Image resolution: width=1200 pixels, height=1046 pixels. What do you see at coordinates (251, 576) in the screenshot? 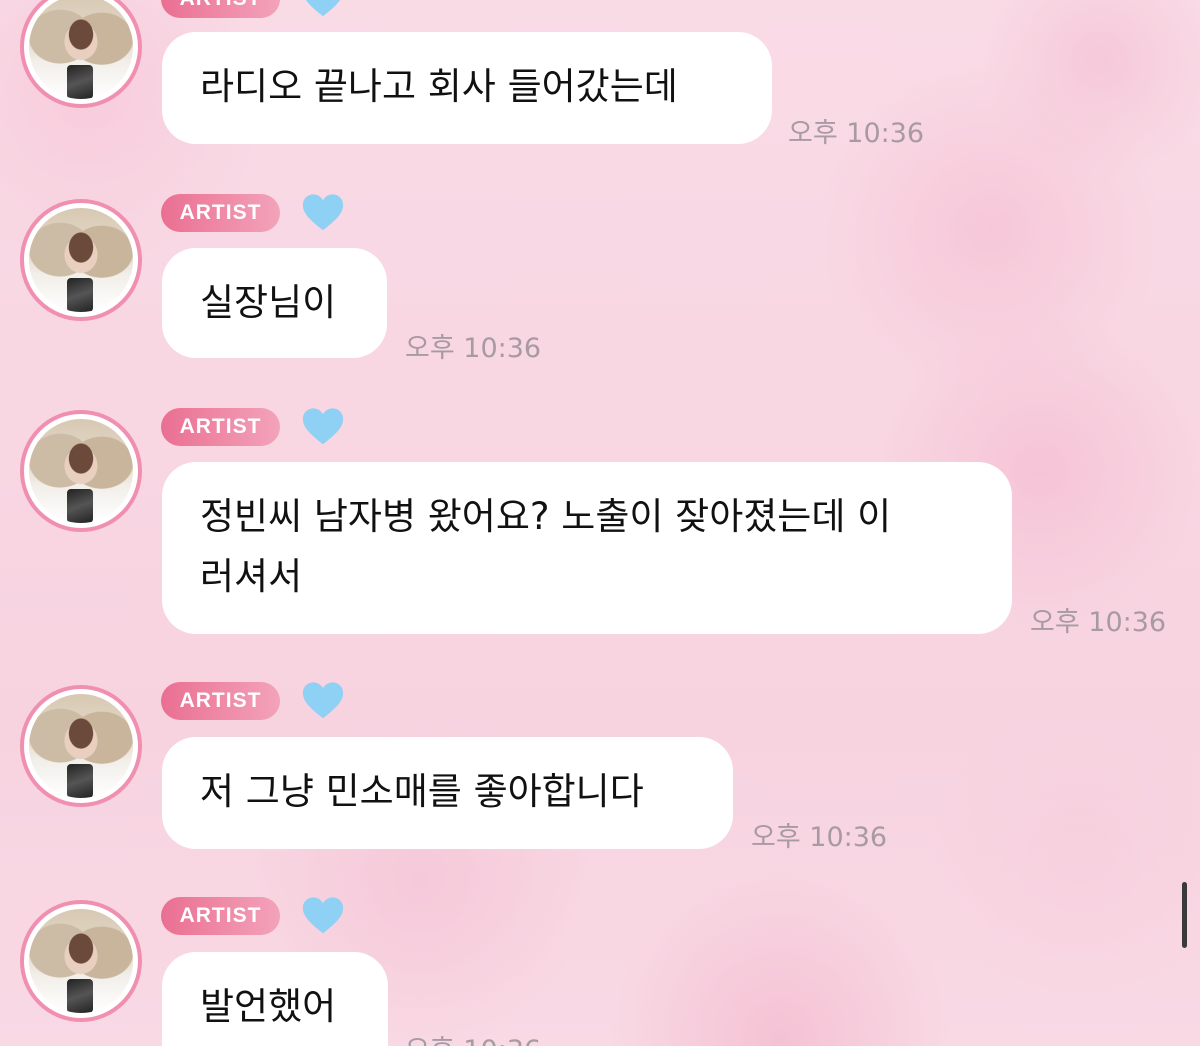
I see `message-text-line: 러셔서` at bounding box center [251, 576].